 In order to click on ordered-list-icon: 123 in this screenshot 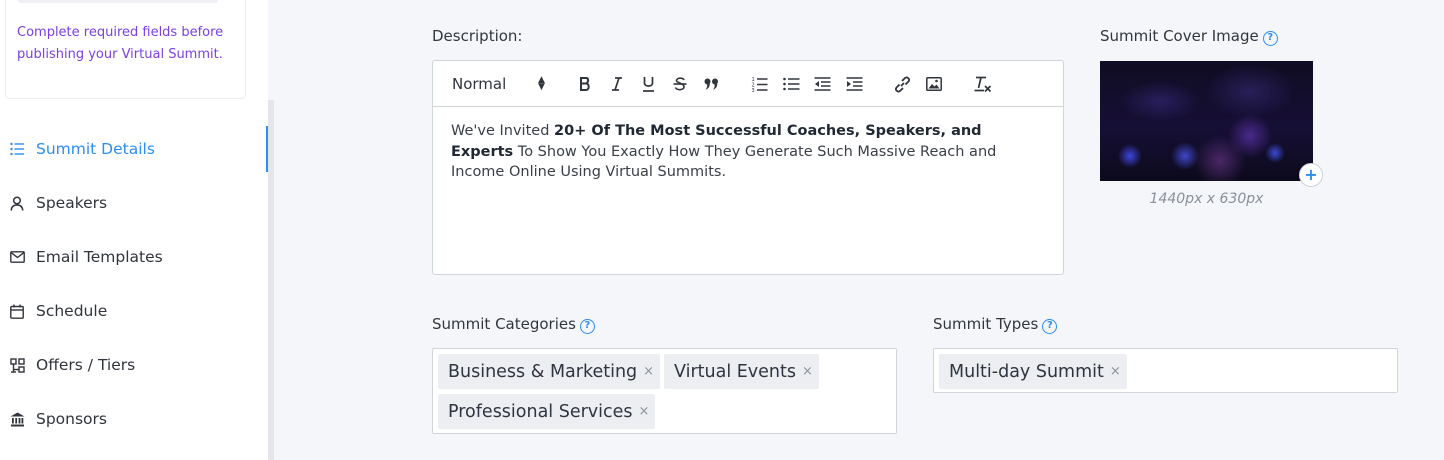, I will do `click(759, 84)`.